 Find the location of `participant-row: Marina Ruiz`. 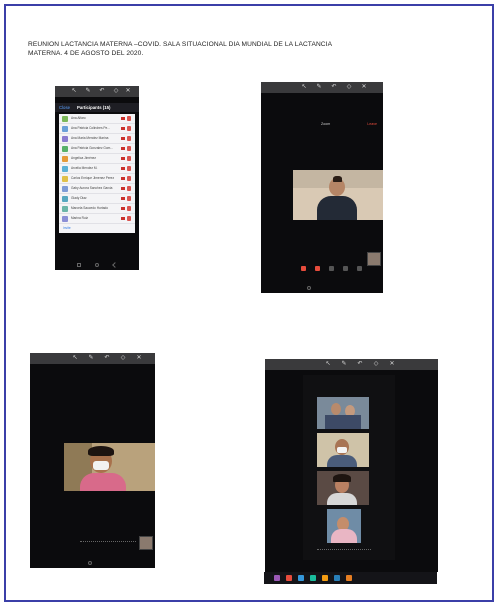

participant-row: Marina Ruiz is located at coordinates (97, 219).